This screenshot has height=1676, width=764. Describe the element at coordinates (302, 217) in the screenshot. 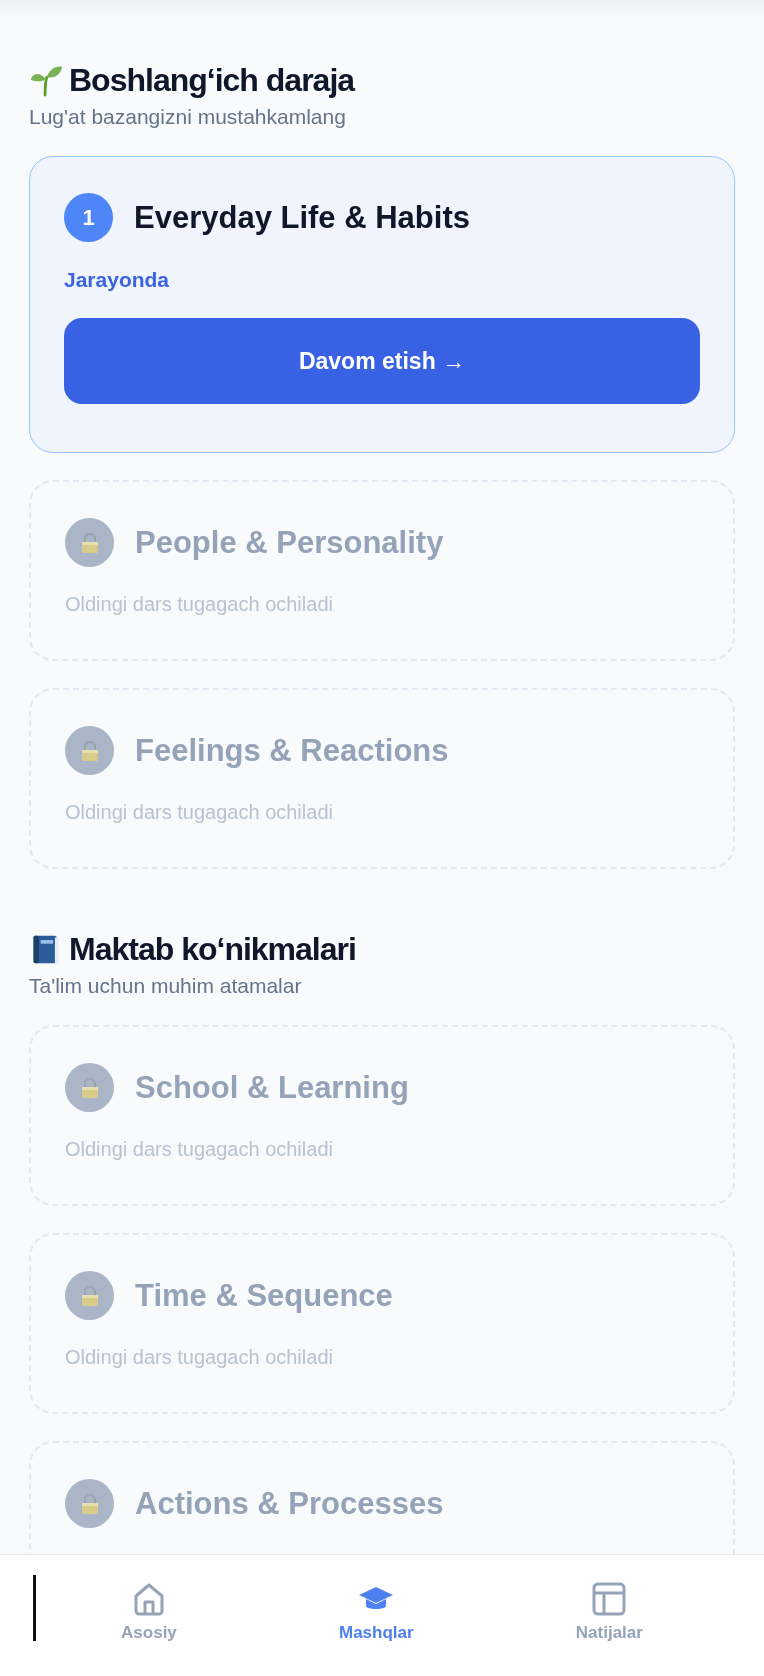

I see `lesson-title: Everyday Life & Habits` at that location.